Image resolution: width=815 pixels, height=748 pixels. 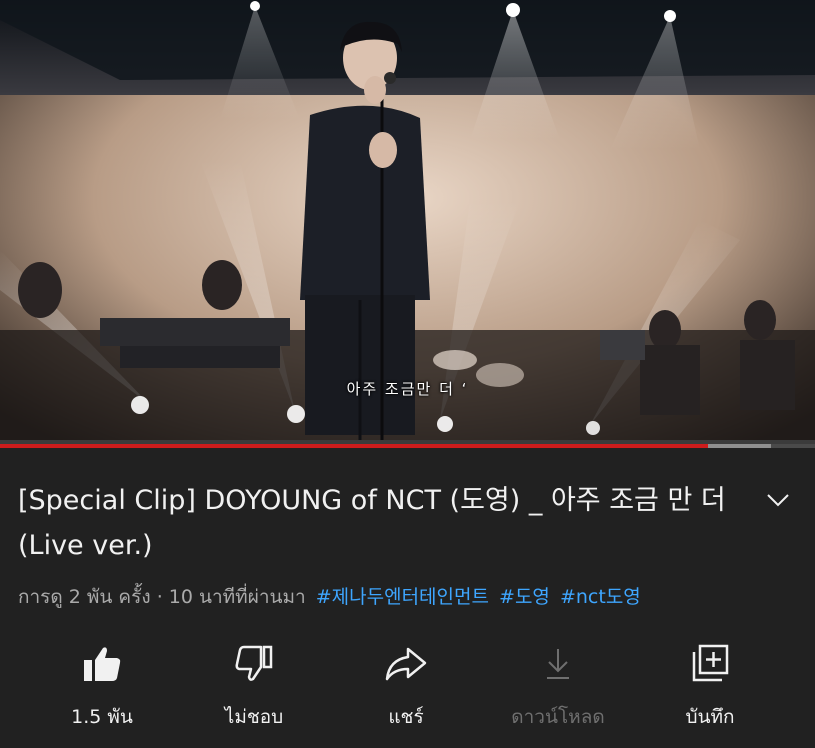 I want to click on share-button: แชร์, so click(x=406, y=686).